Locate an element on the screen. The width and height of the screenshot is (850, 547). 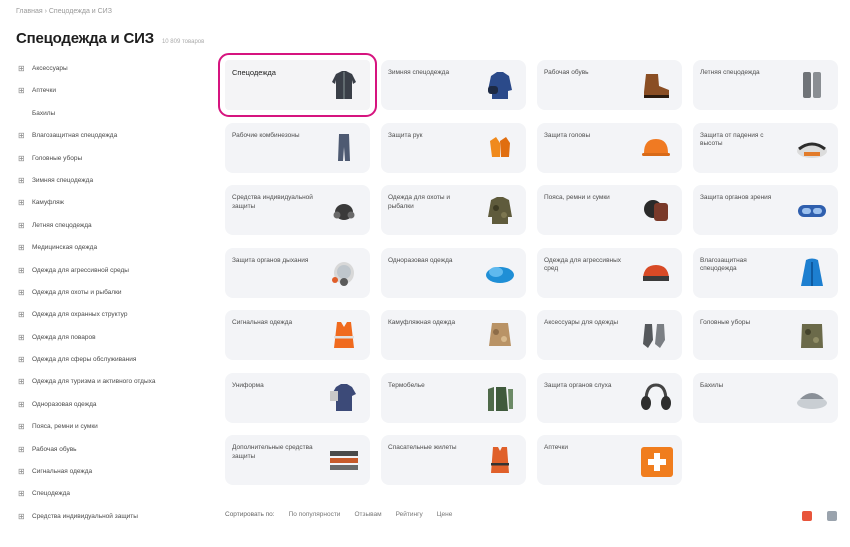
category-card: Зимняя спецодежда is located at coordinates (453, 85).